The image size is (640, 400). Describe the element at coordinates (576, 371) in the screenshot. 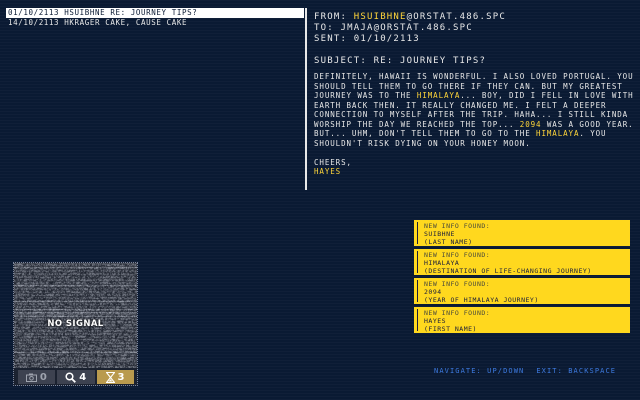

I see `exit-hint: EXIT: BACKSPACE` at that location.